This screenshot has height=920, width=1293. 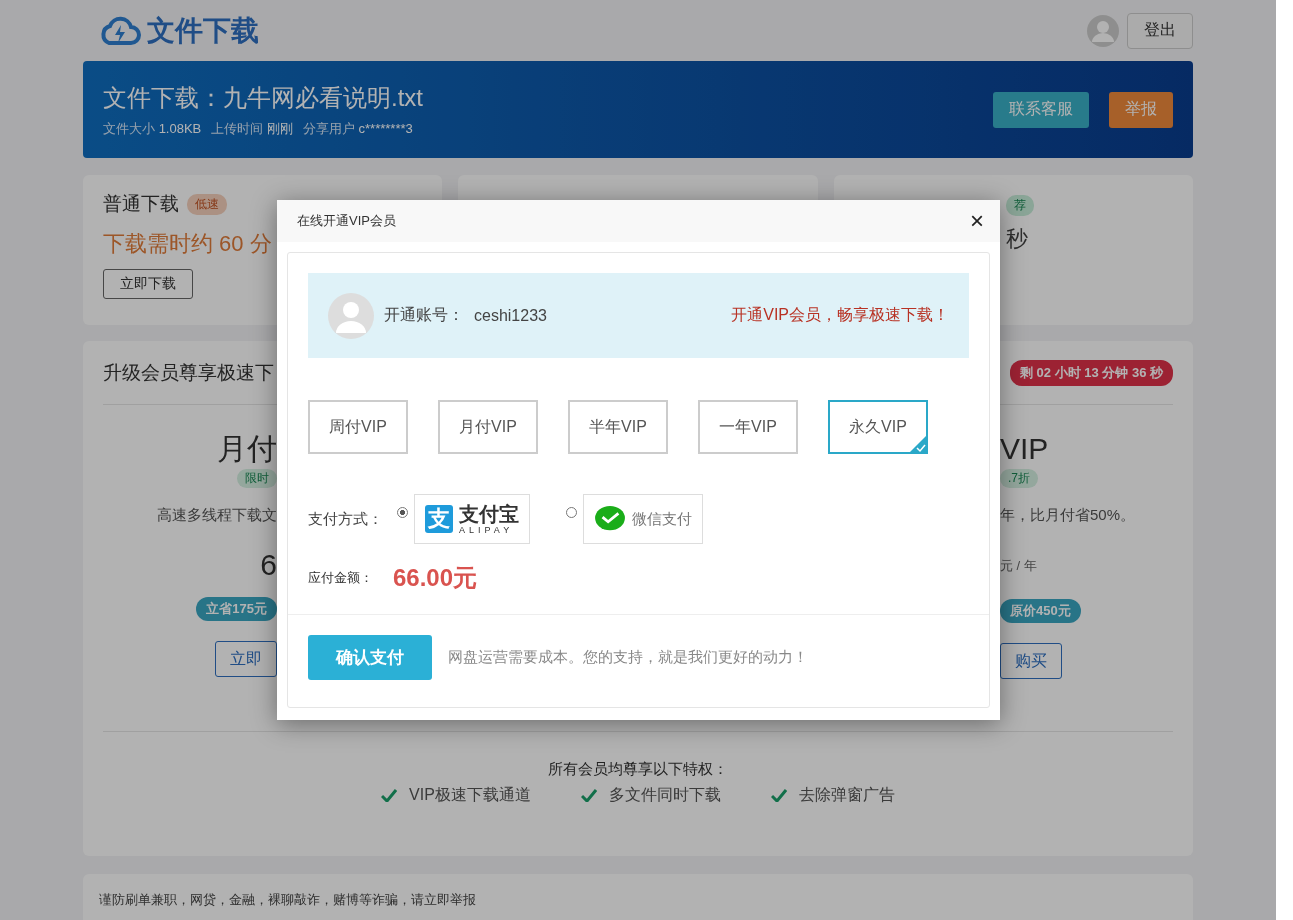 What do you see at coordinates (246, 659) in the screenshot?
I see `buy-button: 立即` at bounding box center [246, 659].